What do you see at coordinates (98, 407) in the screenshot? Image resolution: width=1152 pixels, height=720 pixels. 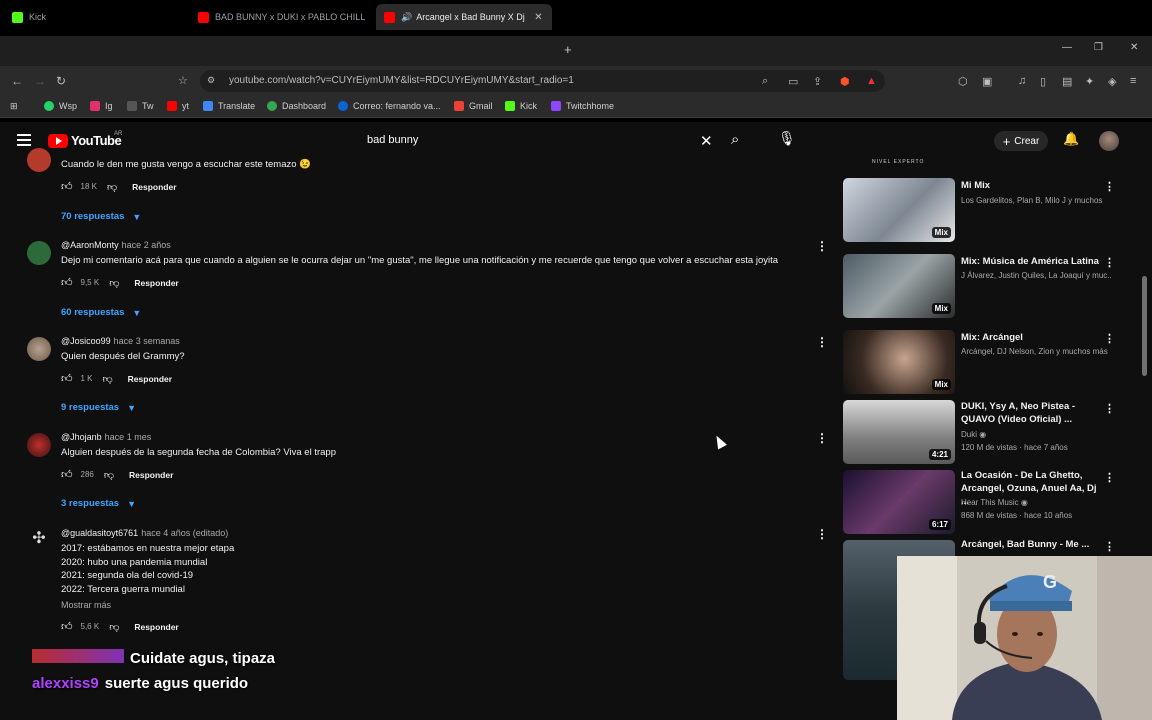 I see `replies-toggle: 9 respuestas ▼` at bounding box center [98, 407].